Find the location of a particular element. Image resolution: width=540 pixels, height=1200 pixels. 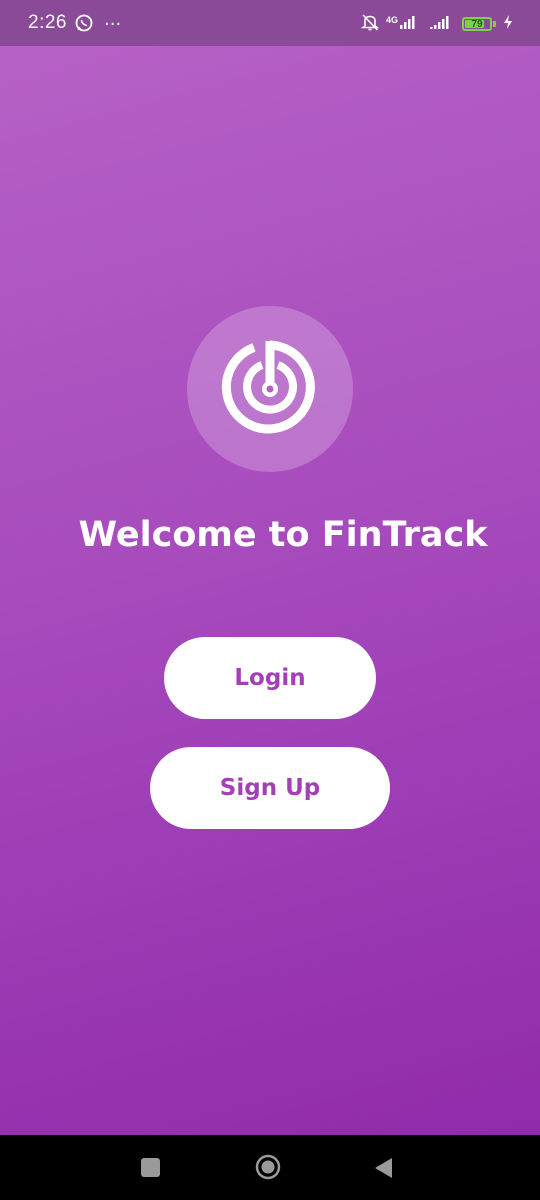

bell-muted-icon is located at coordinates (370, 24).